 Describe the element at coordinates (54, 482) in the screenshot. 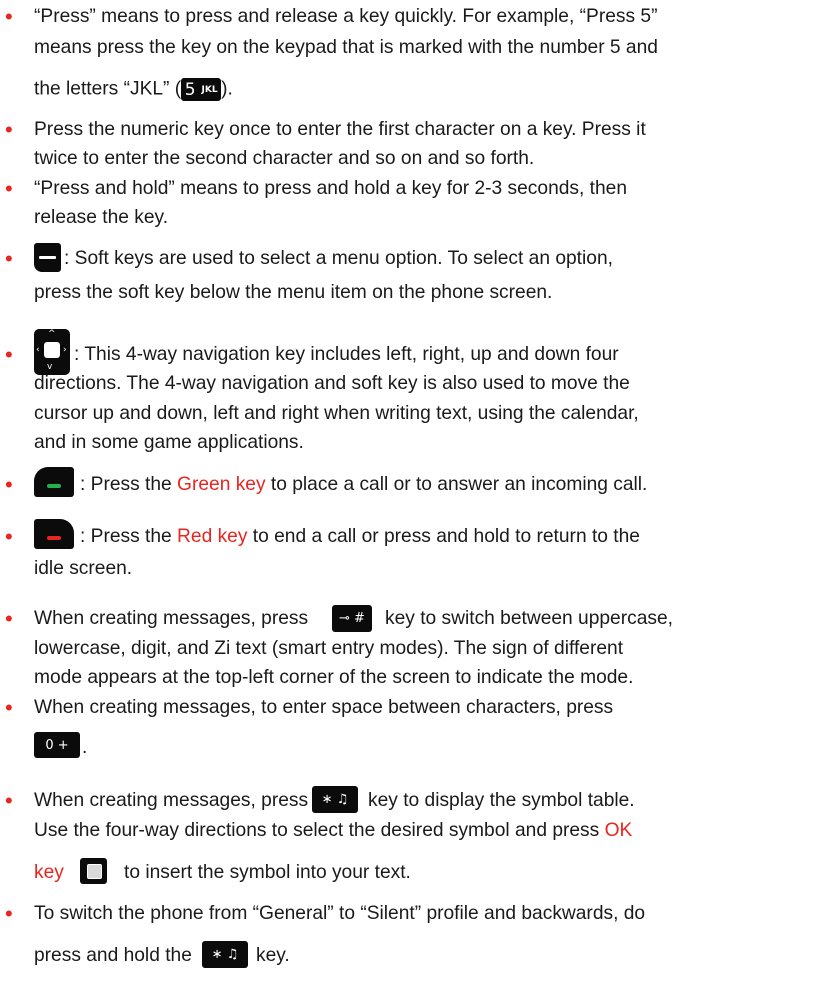

I see `green-key-icon` at that location.